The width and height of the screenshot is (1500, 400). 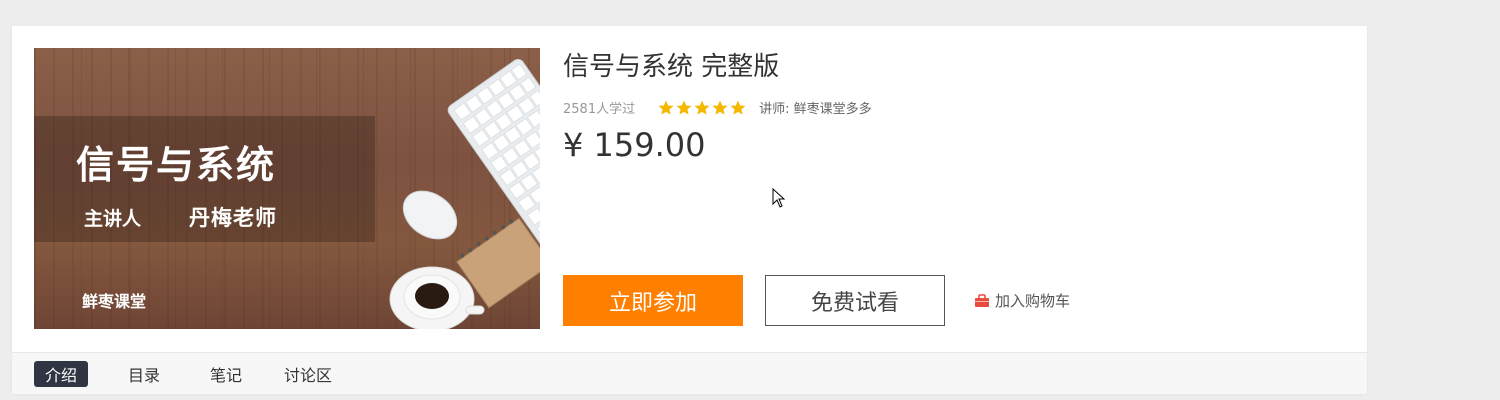 I want to click on tab-intro: 介绍, so click(x=61, y=374).